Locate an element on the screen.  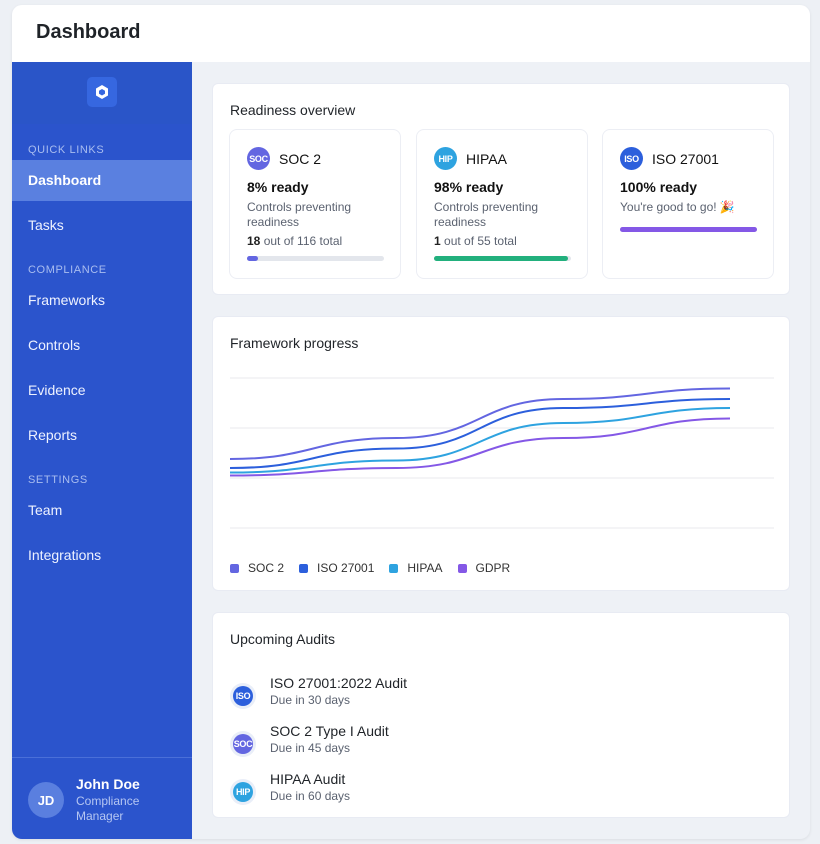
audit-title: HIPAA Audit is located at coordinates (308, 779).